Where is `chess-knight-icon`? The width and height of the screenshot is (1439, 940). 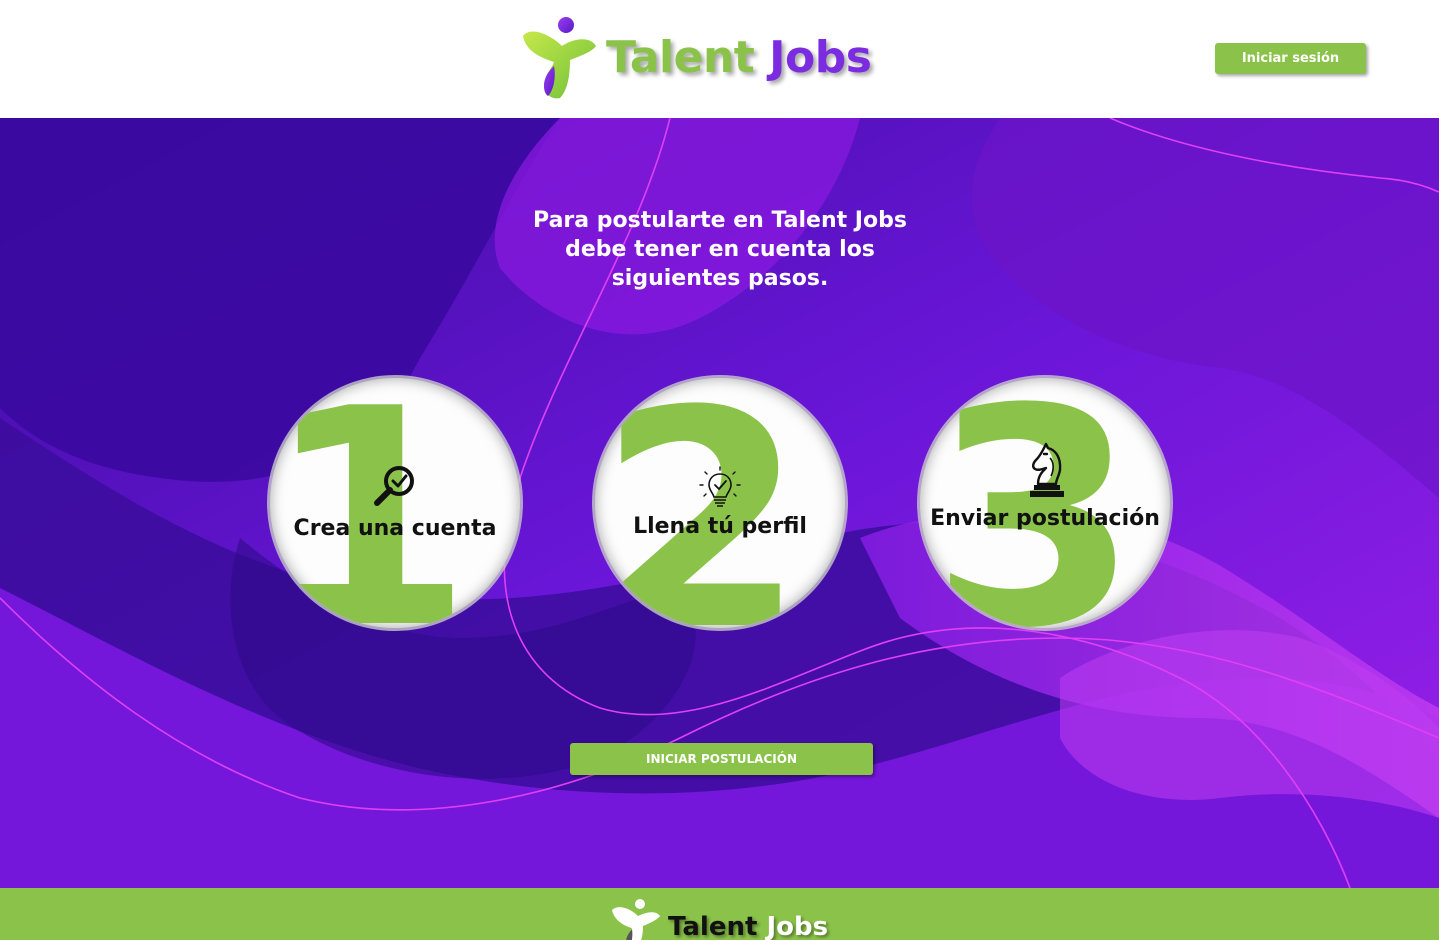 chess-knight-icon is located at coordinates (1047, 469).